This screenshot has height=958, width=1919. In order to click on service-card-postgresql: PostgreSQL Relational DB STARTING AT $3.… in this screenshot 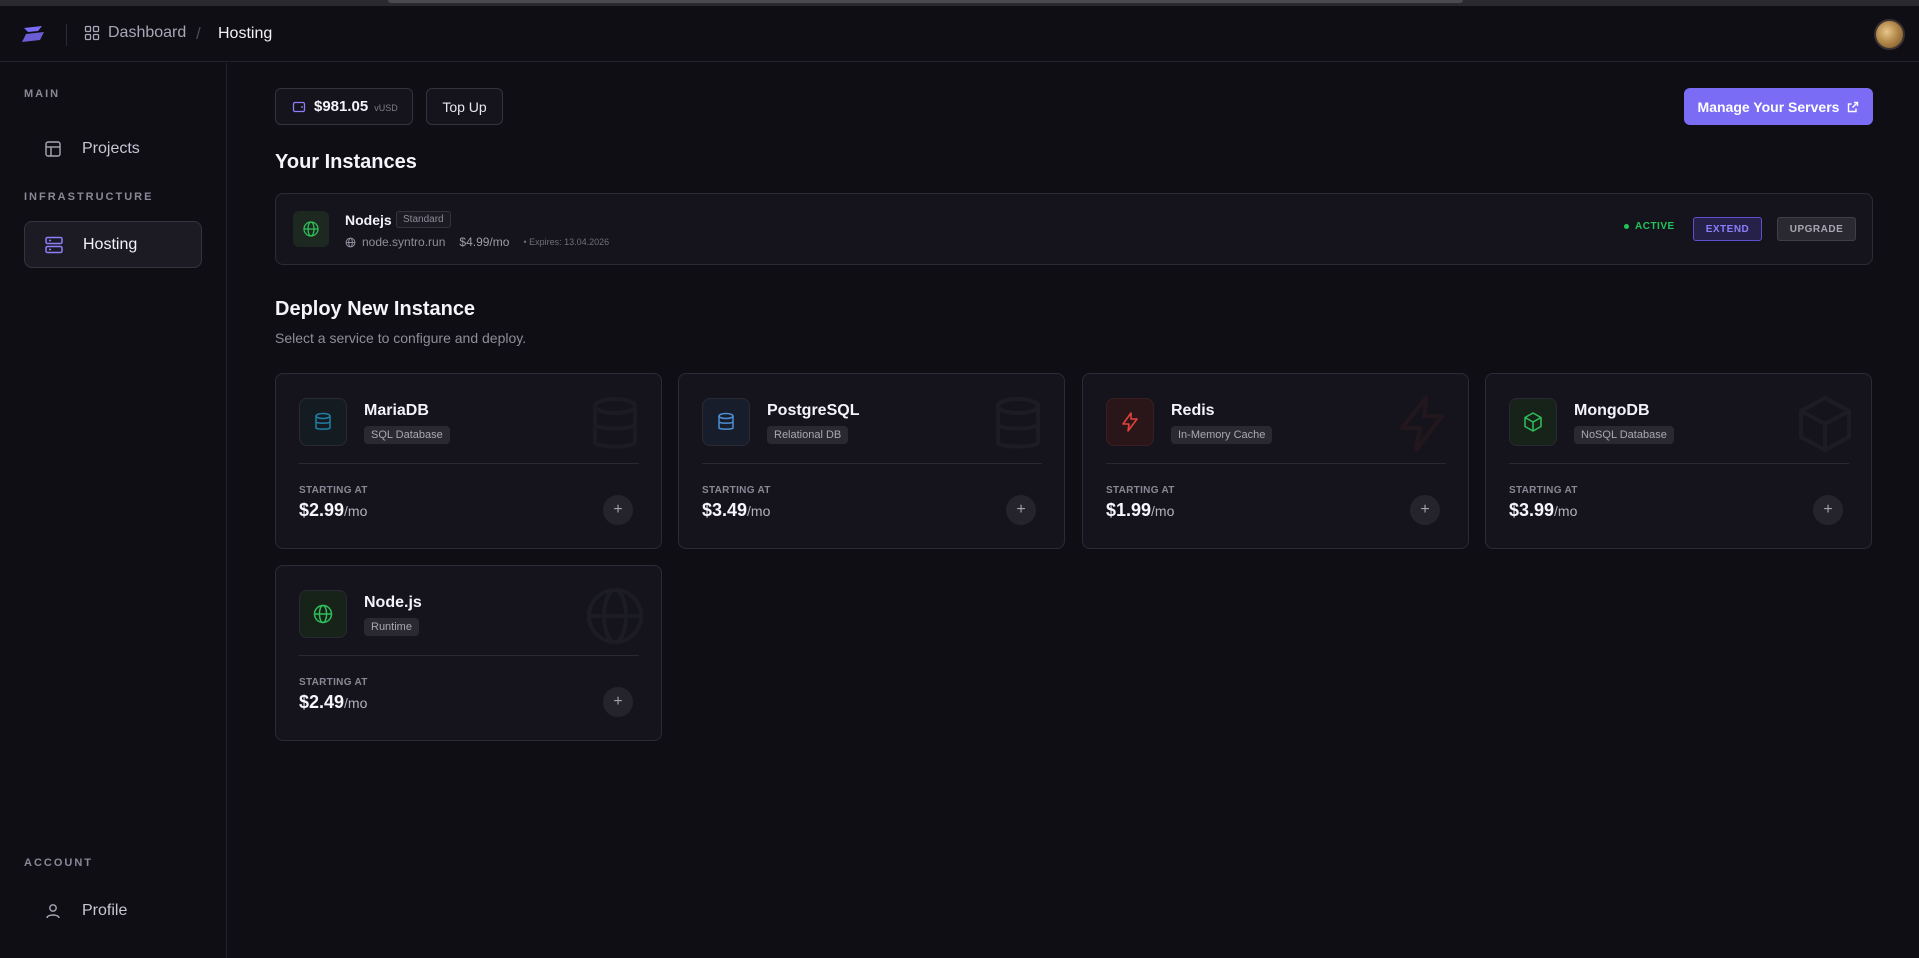, I will do `click(871, 461)`.